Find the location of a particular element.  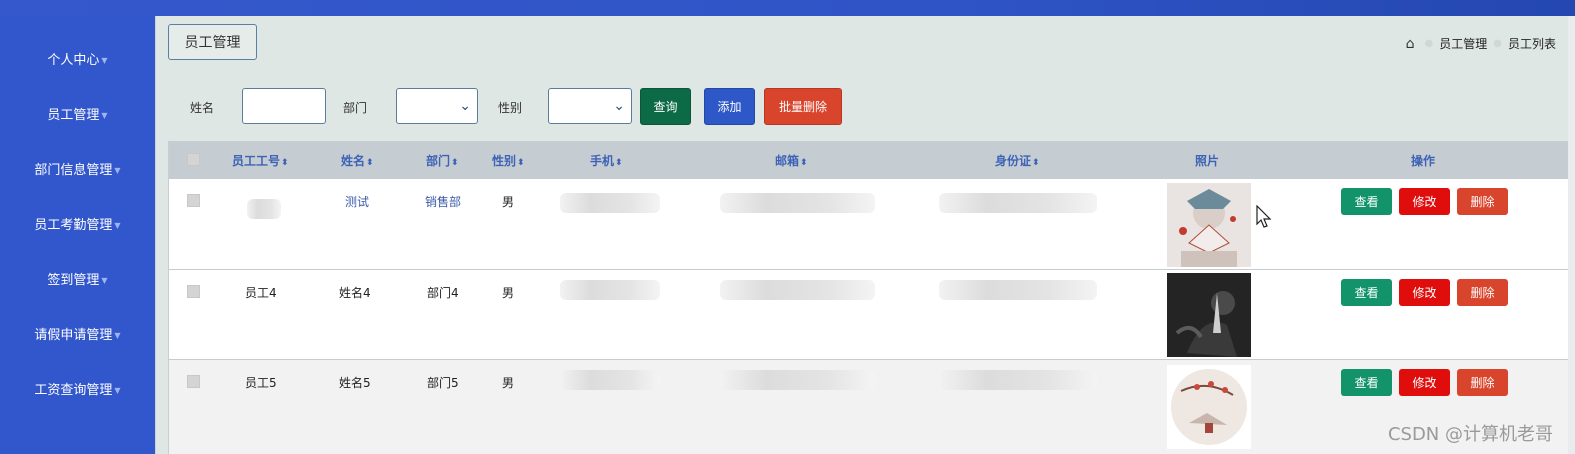

sidebar-item-attendance: 员工考勤管理 ▼ is located at coordinates (77, 223).